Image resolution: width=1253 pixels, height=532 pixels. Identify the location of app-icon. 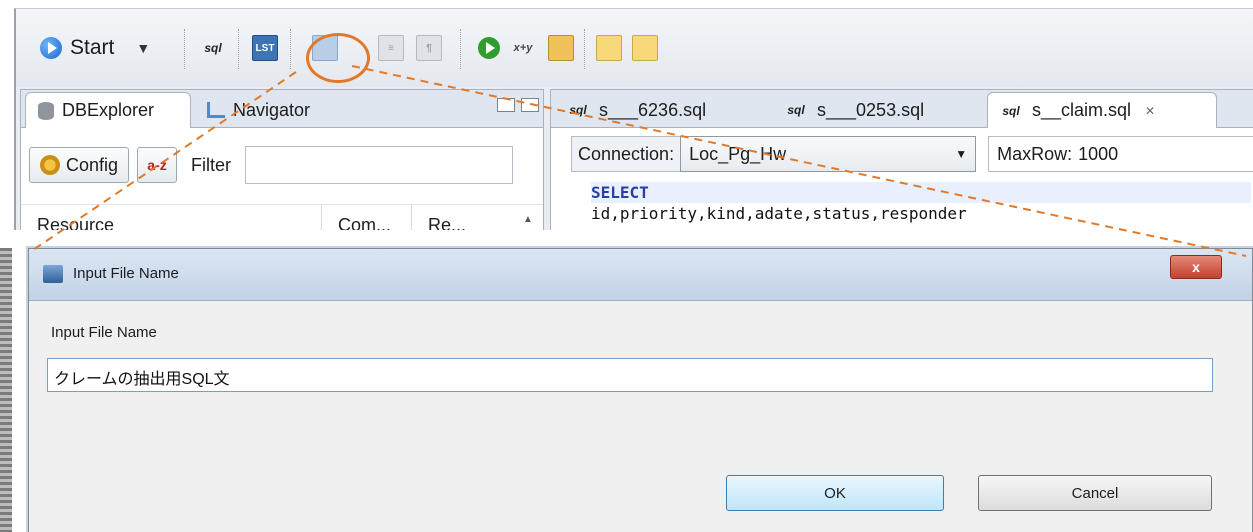
(53, 274).